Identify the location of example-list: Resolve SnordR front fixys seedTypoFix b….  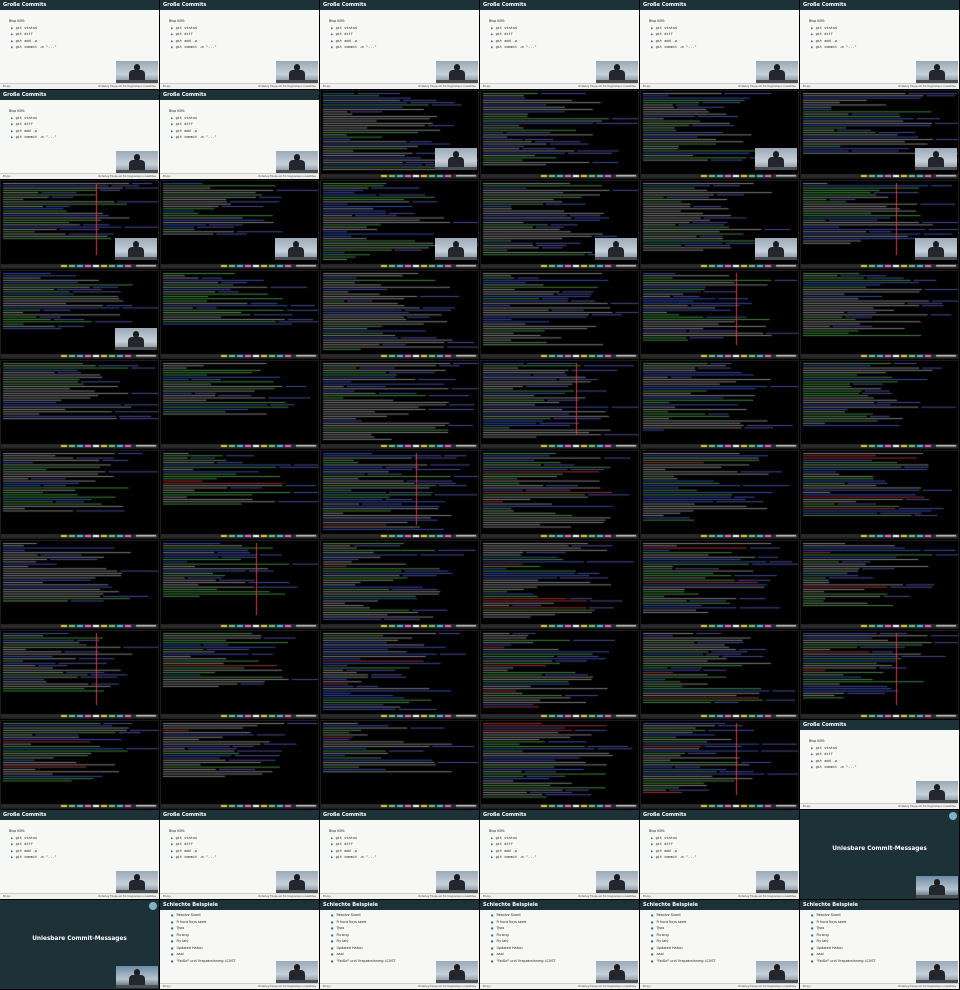
(363, 938).